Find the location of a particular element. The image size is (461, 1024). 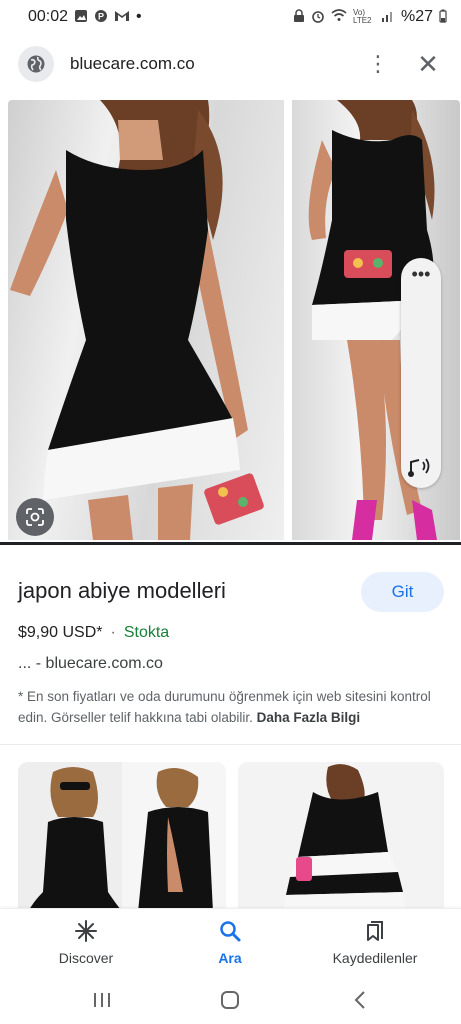

gmail-icon is located at coordinates (122, 17).